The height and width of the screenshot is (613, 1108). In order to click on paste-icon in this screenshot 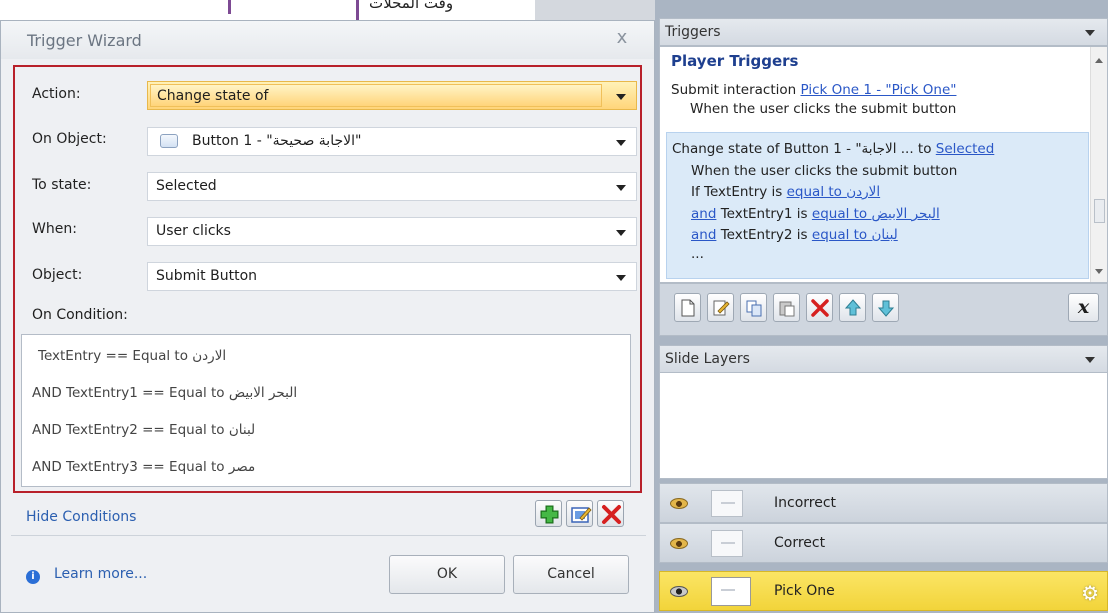, I will do `click(787, 309)`.